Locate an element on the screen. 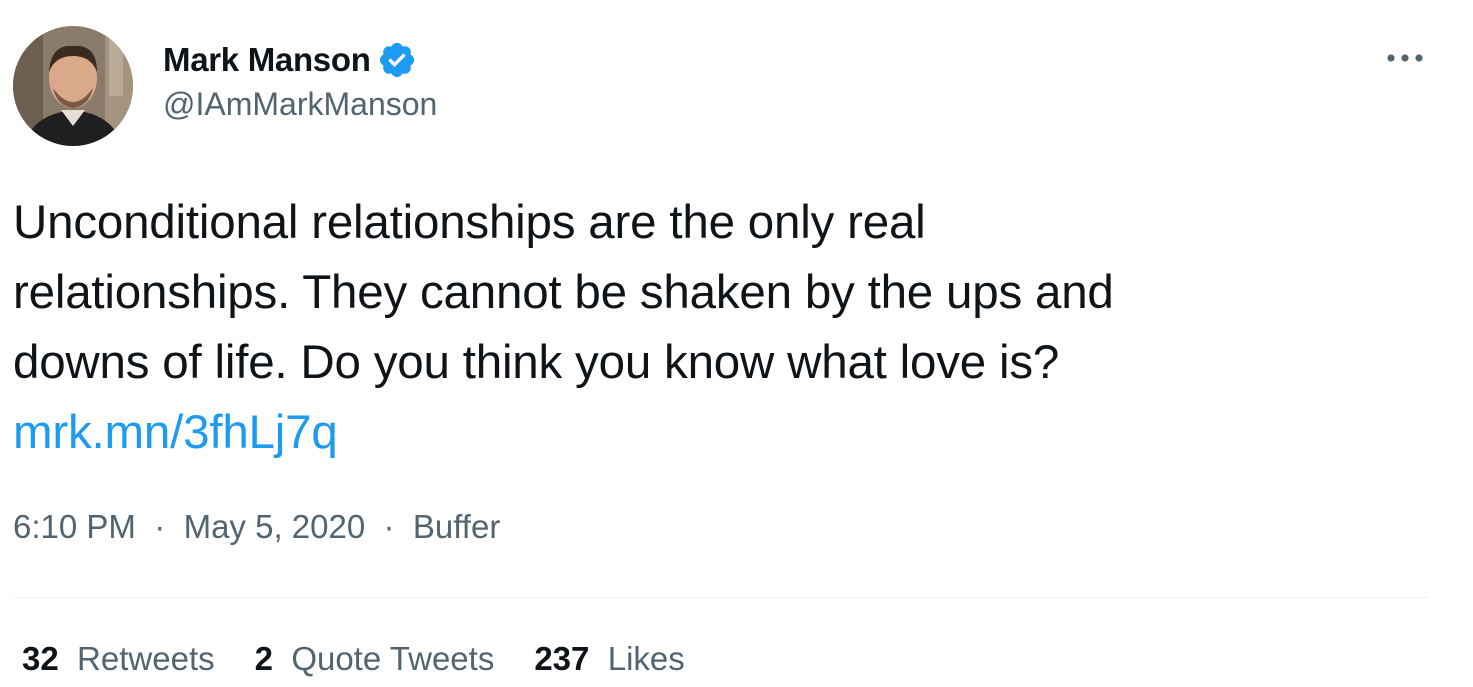 This screenshot has height=687, width=1473. divider is located at coordinates (720, 597).